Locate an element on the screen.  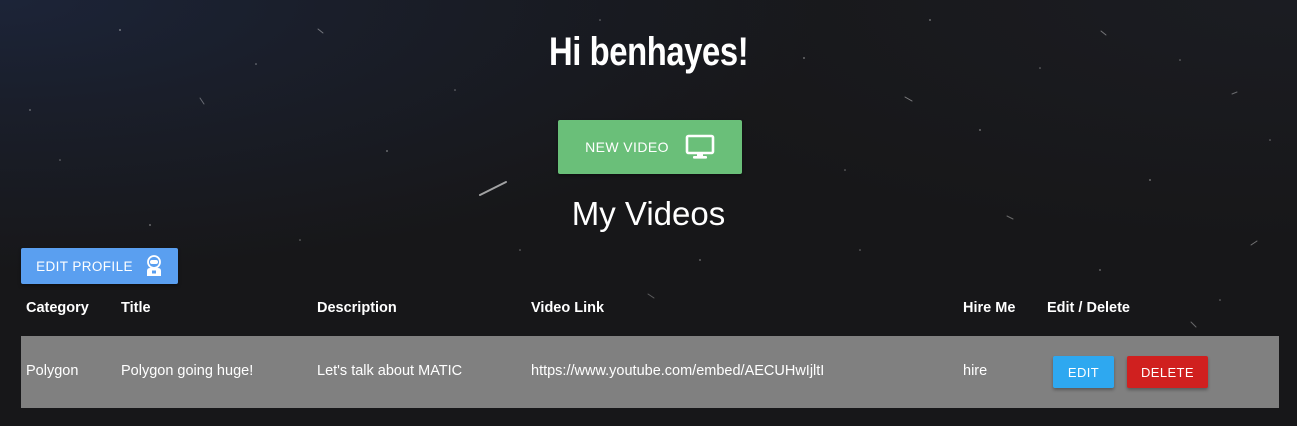
monitor-icon is located at coordinates (700, 147).